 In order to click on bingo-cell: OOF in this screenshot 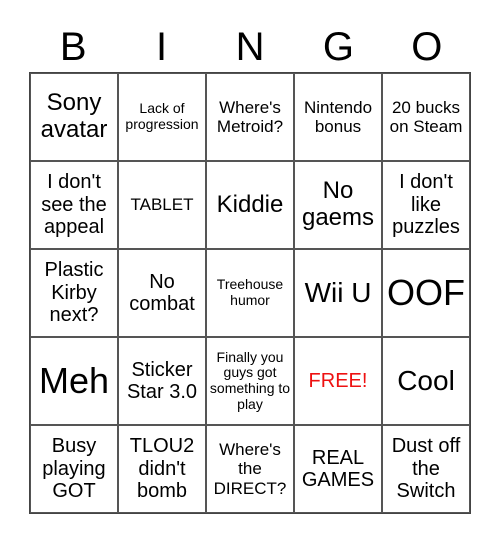, I will do `click(426, 293)`.